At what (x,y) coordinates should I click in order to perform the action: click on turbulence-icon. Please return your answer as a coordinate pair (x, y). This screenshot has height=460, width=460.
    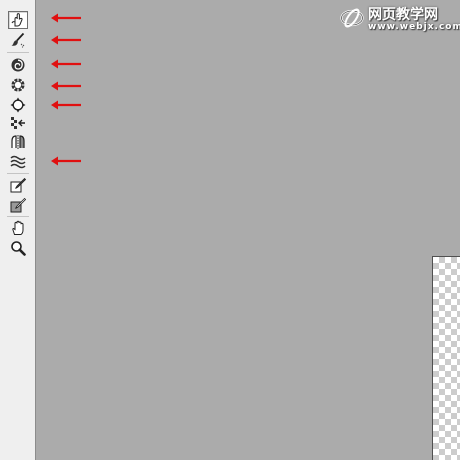
    Looking at the image, I should click on (18, 162).